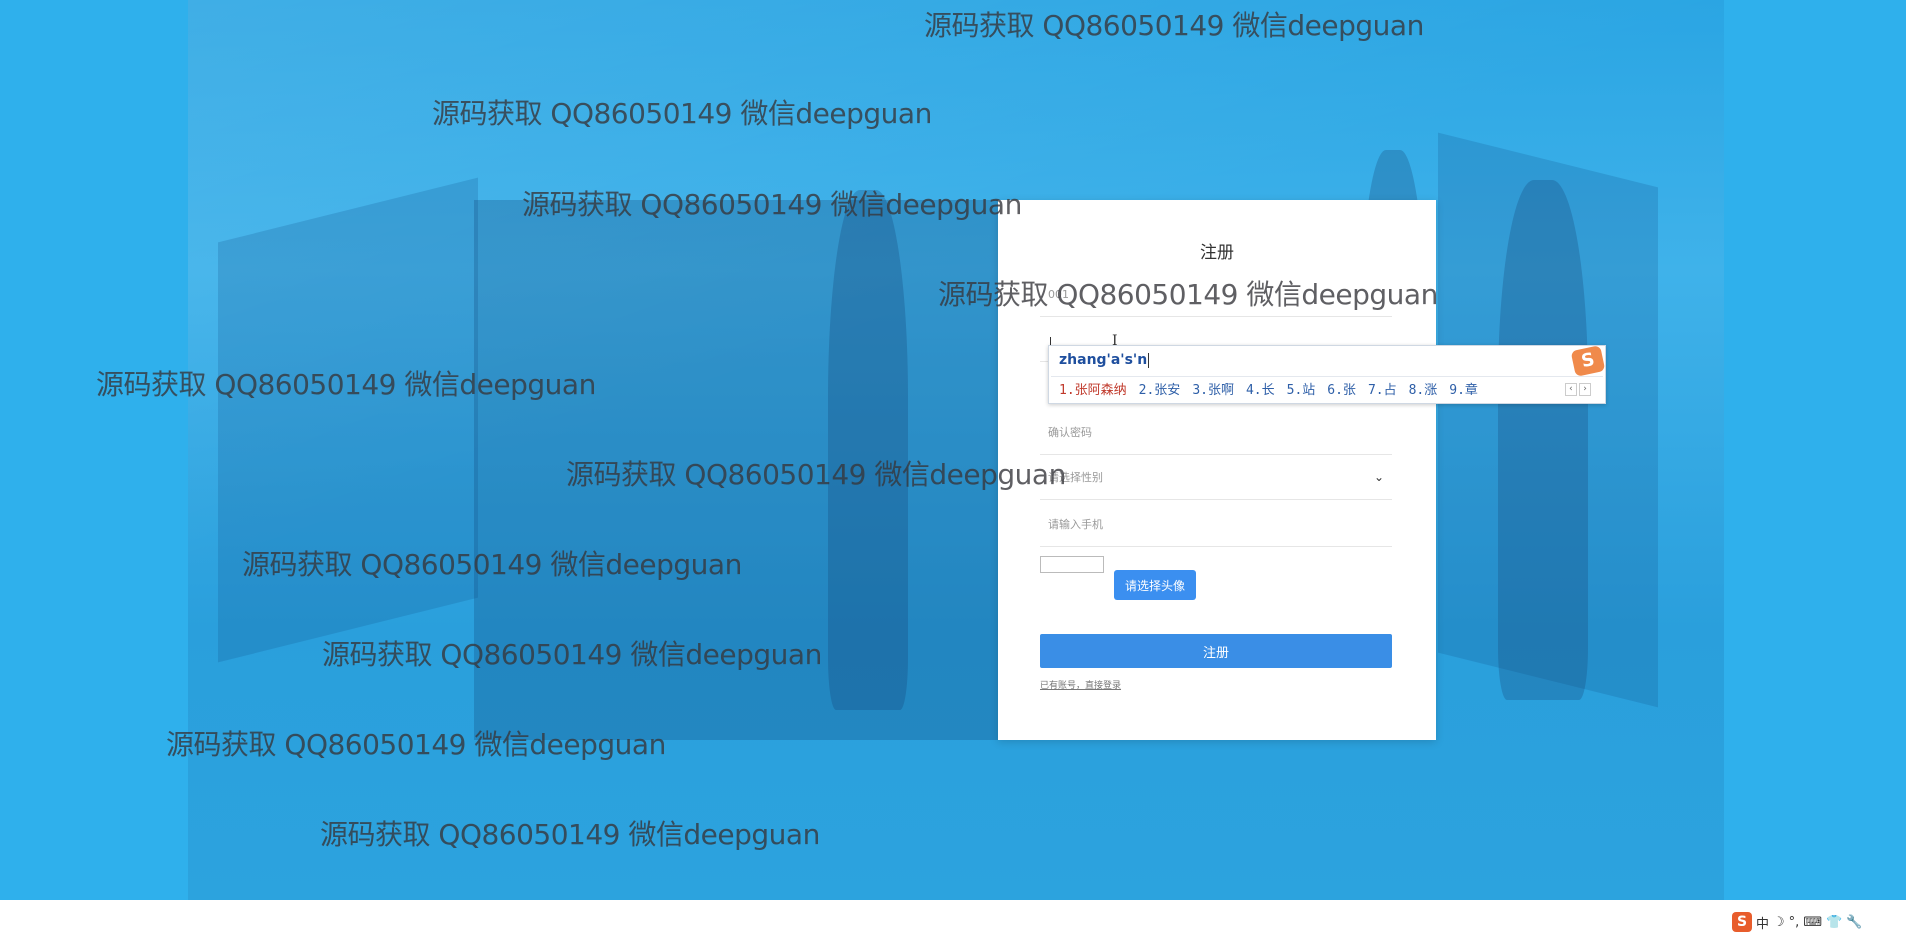 This screenshot has height=936, width=1906. I want to click on ime-candidate: 2.张安, so click(1160, 388).